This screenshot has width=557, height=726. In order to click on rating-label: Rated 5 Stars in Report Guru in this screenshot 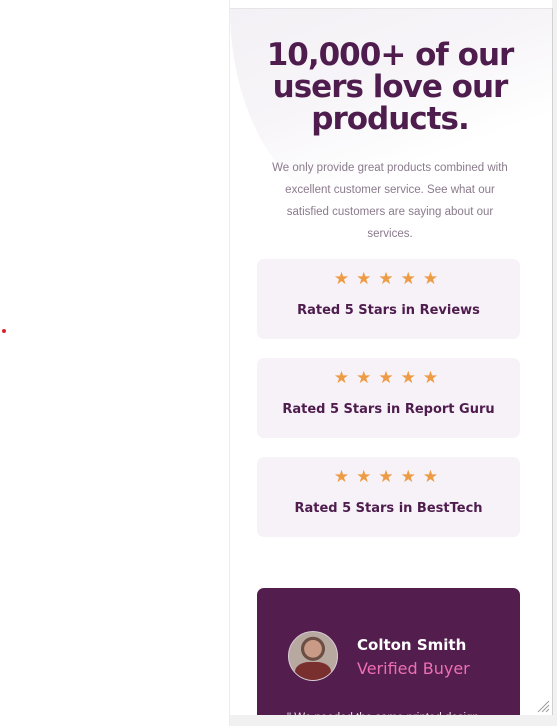, I will do `click(388, 409)`.